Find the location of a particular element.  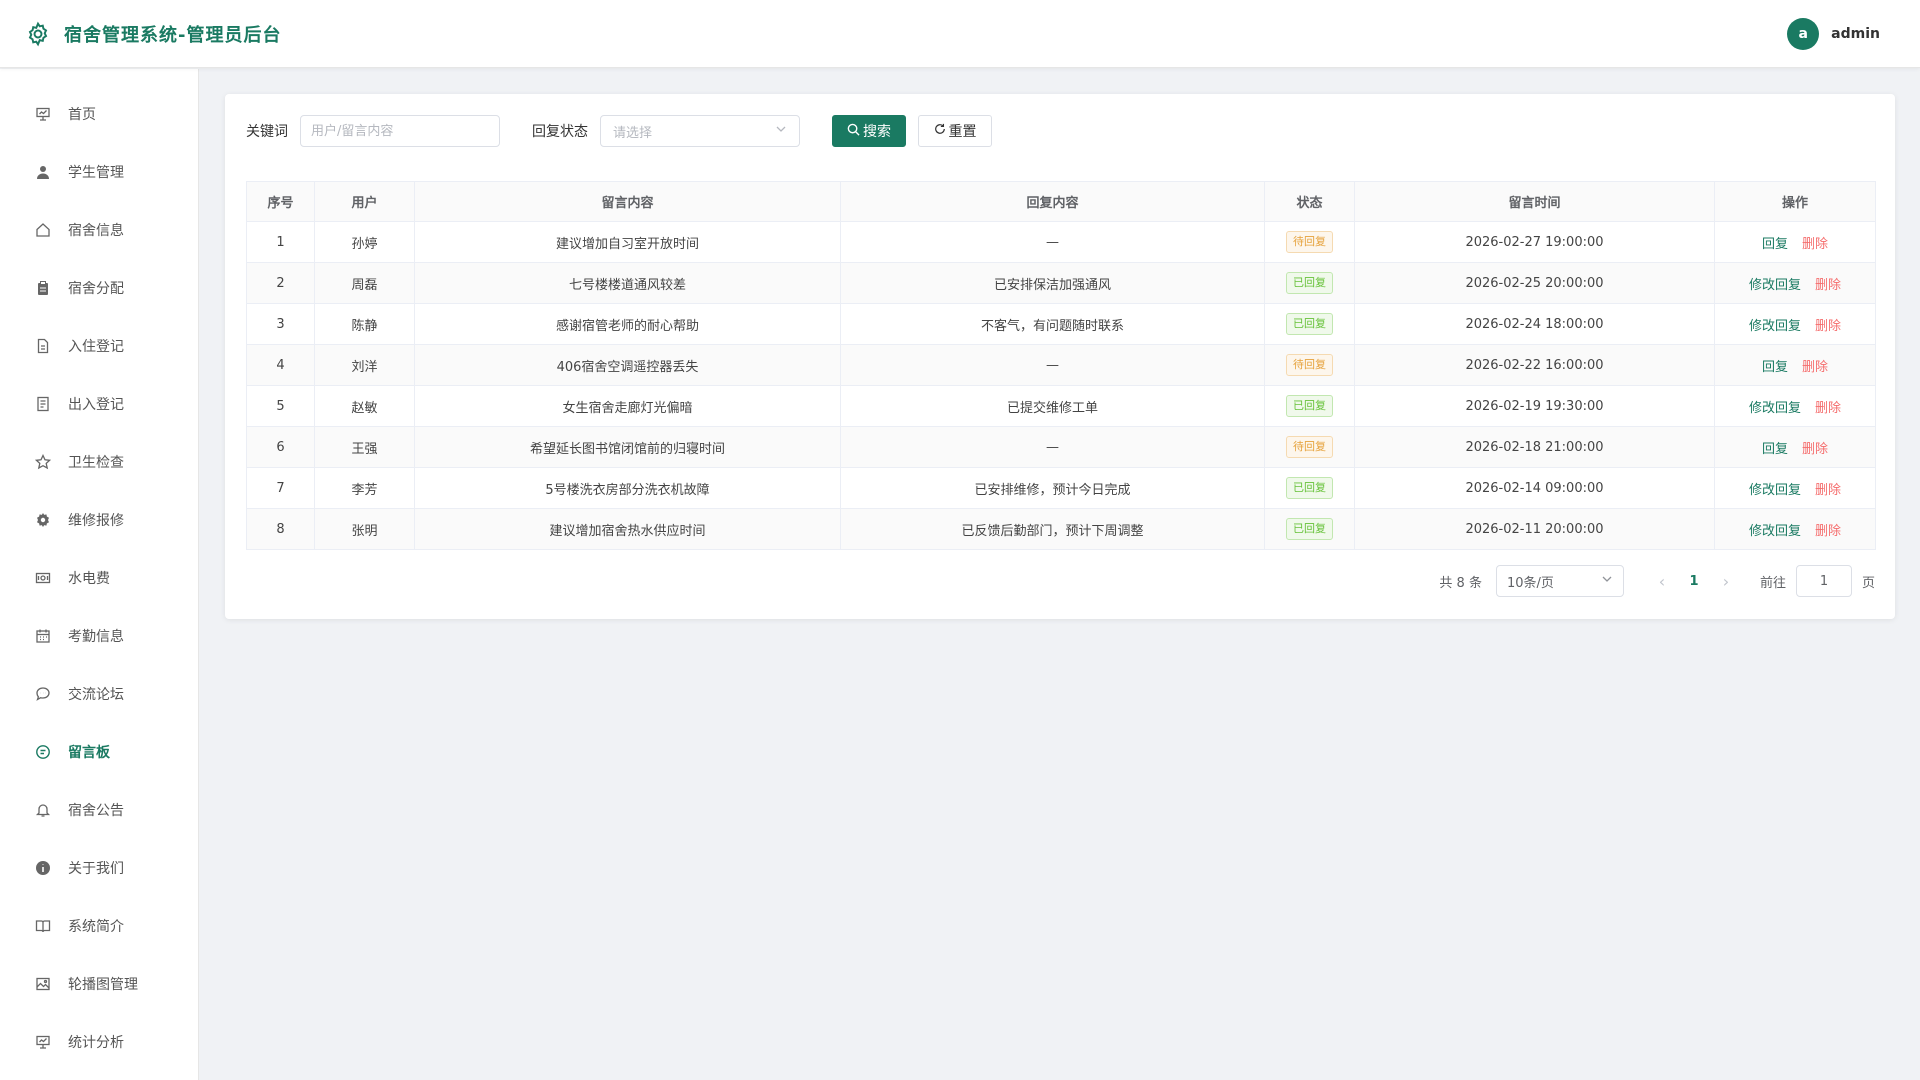

prev-page-button: ‹ is located at coordinates (1662, 581).